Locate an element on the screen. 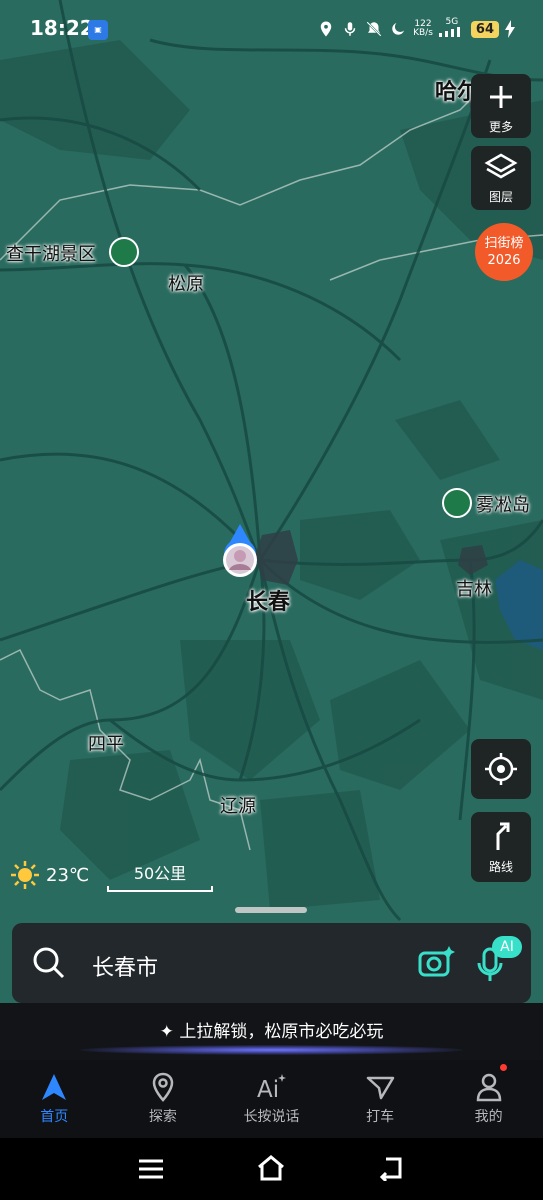  street-rank-badge: 扫街榜 2026 is located at coordinates (504, 252).